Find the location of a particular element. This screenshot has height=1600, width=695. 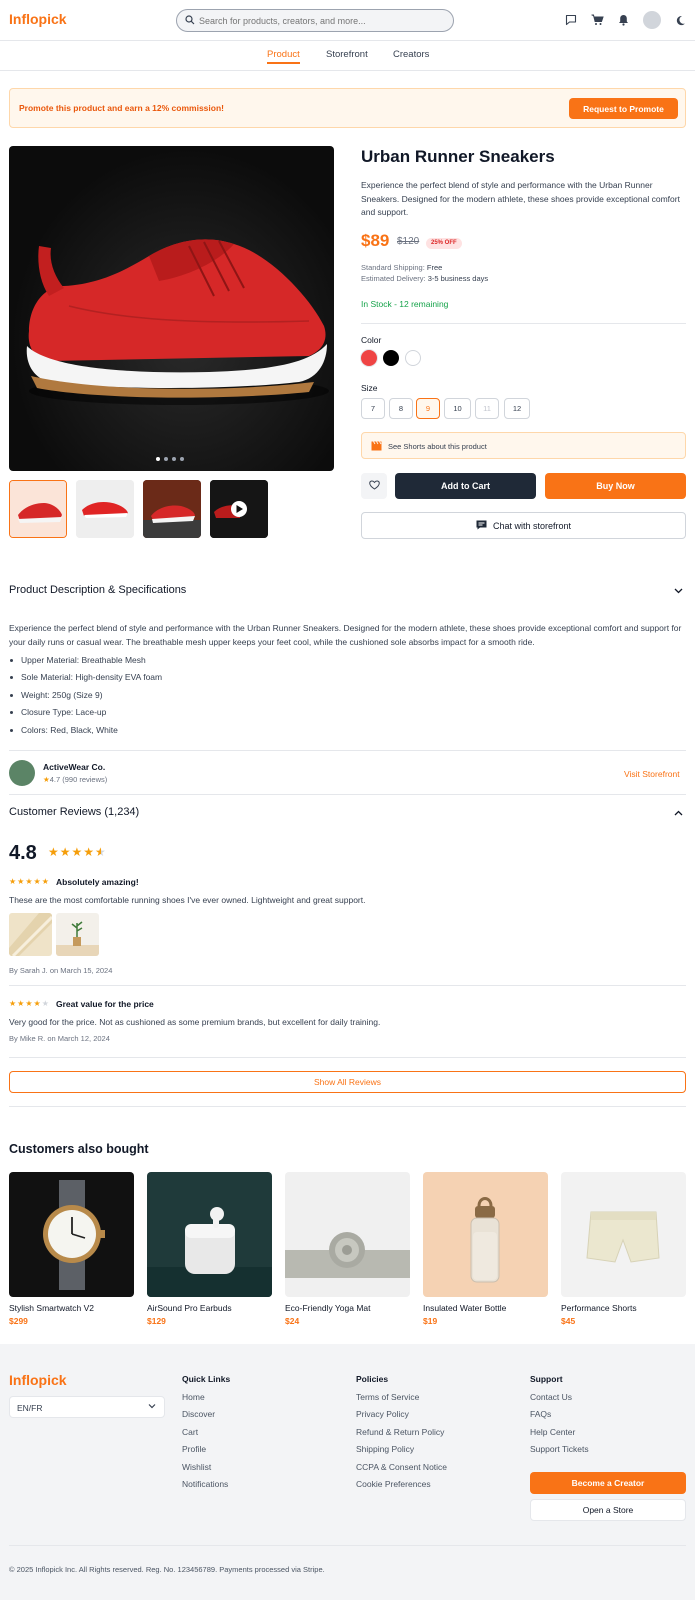

footer-link-home: Home is located at coordinates (206, 1400).